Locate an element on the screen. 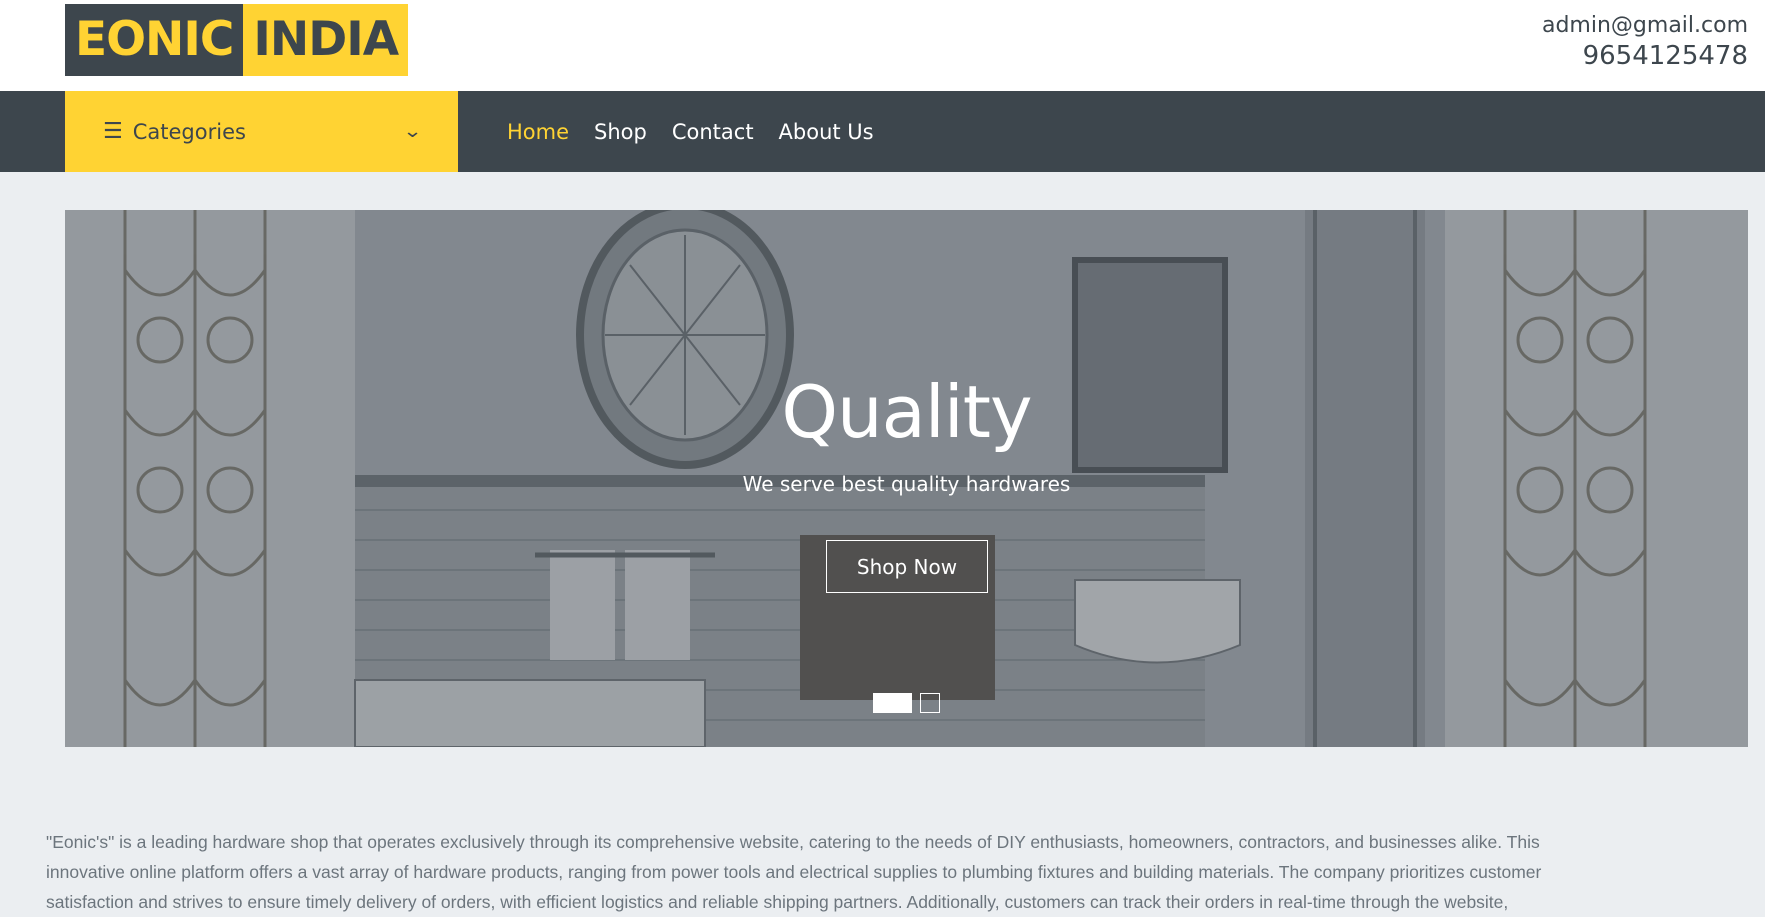  categories-label: Categories is located at coordinates (189, 131).